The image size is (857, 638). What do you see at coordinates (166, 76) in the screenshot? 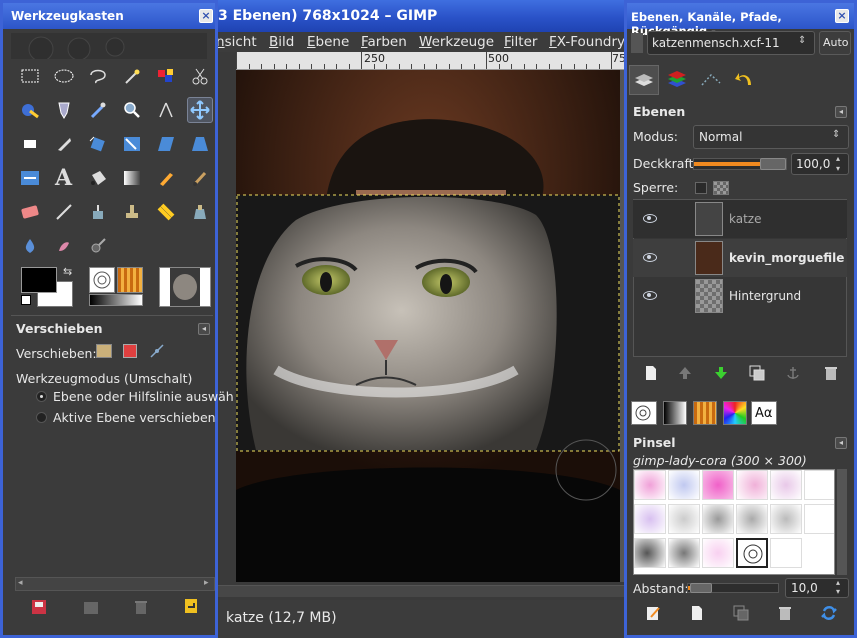
I see `select-by-color-tool` at bounding box center [166, 76].